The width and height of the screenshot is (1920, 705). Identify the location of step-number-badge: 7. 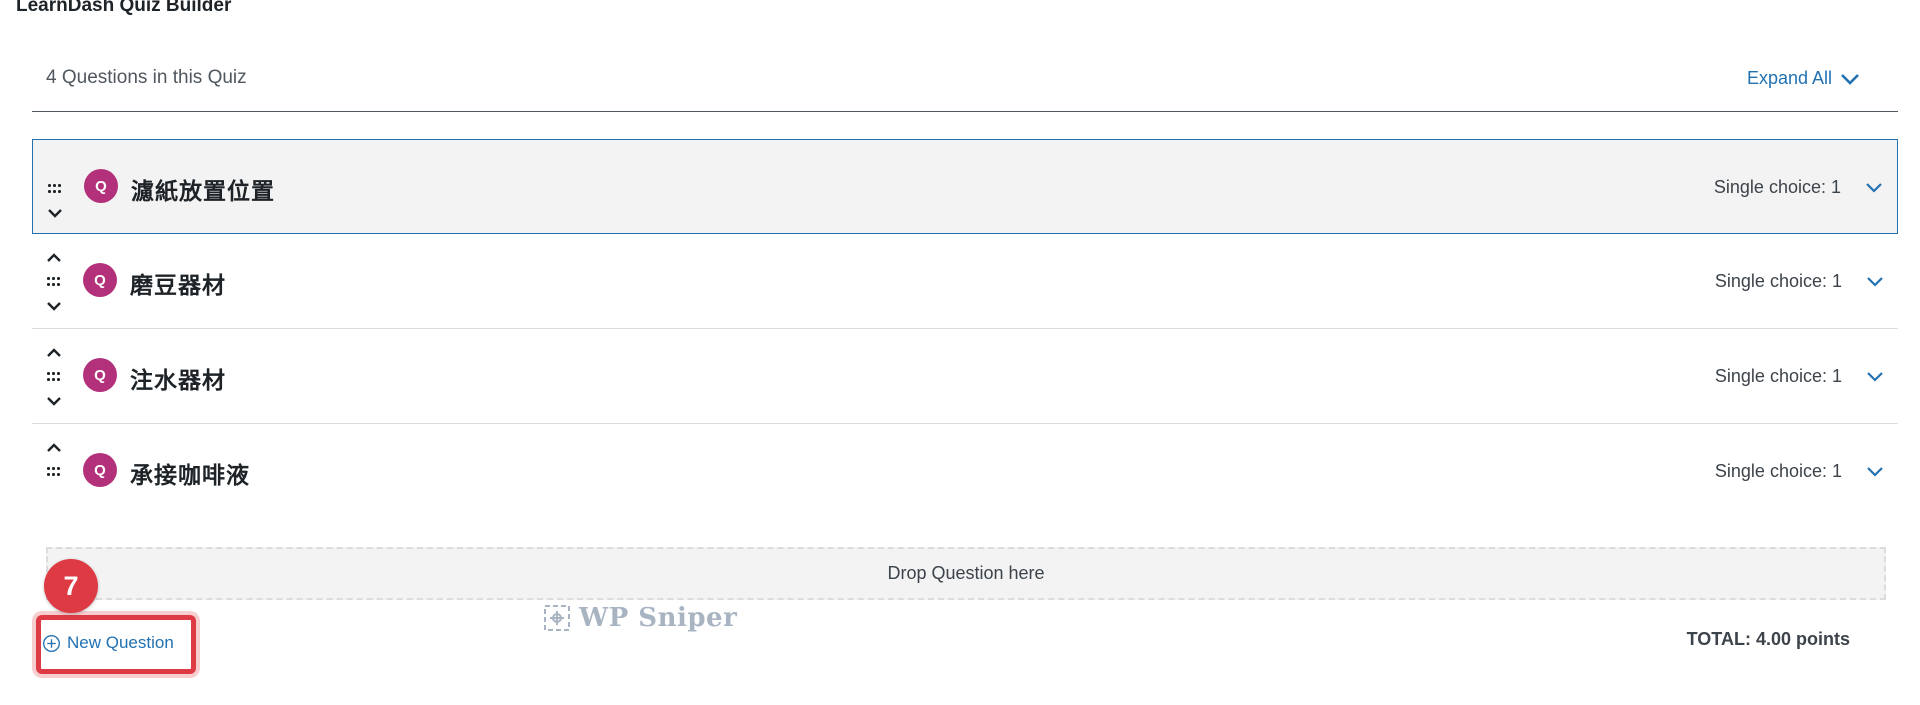
(71, 586).